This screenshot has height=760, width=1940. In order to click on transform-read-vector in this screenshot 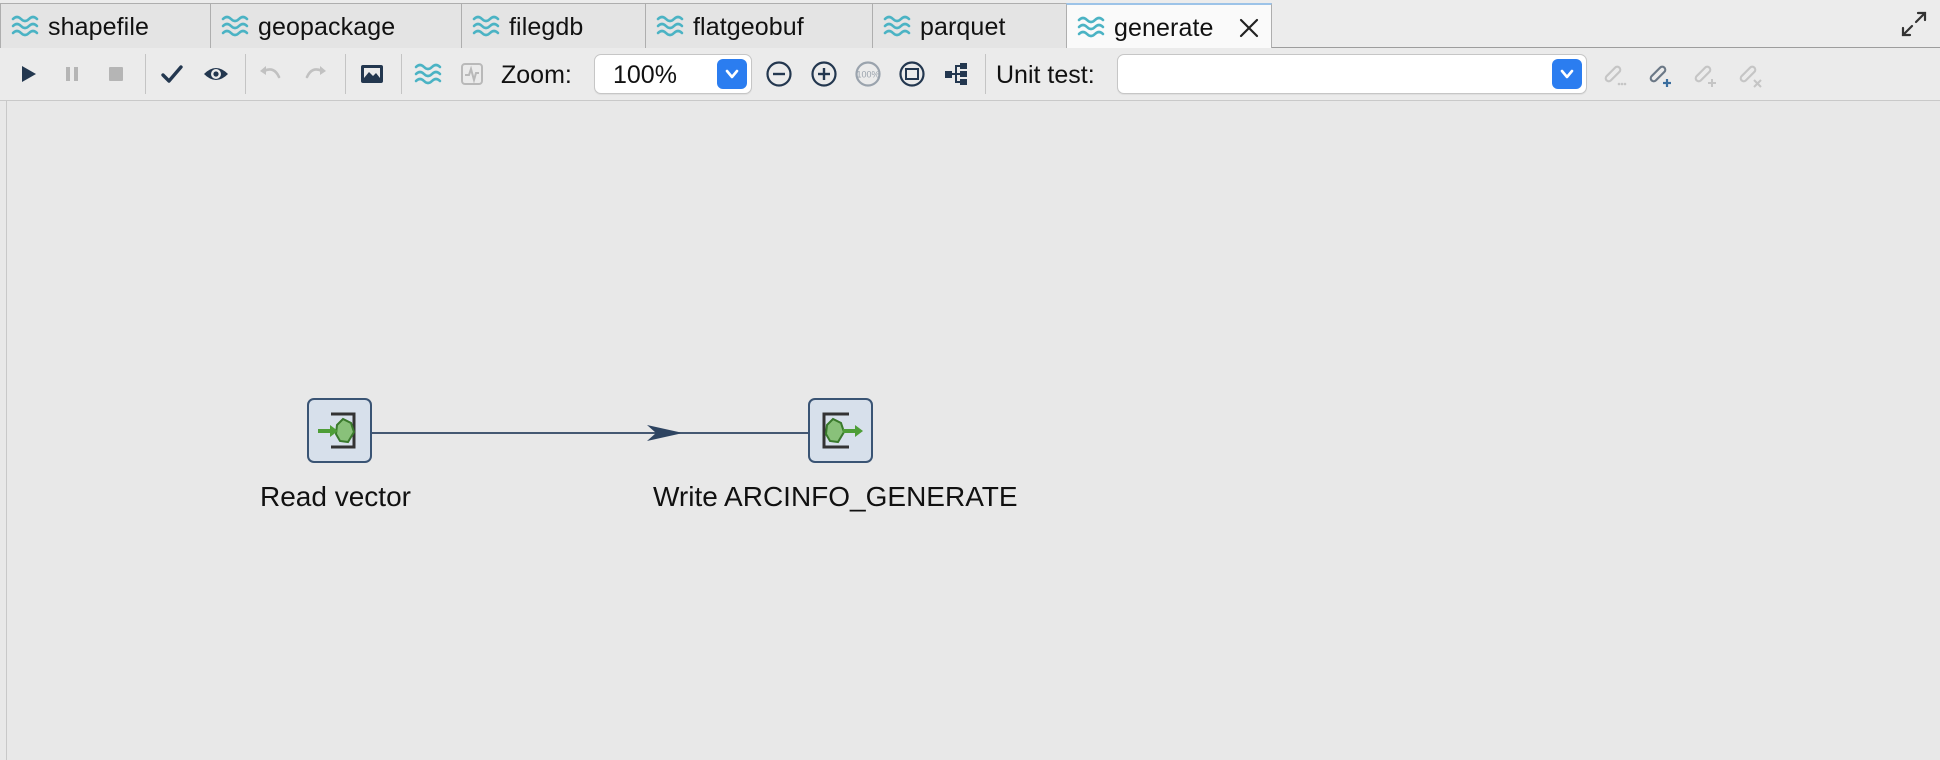, I will do `click(339, 430)`.